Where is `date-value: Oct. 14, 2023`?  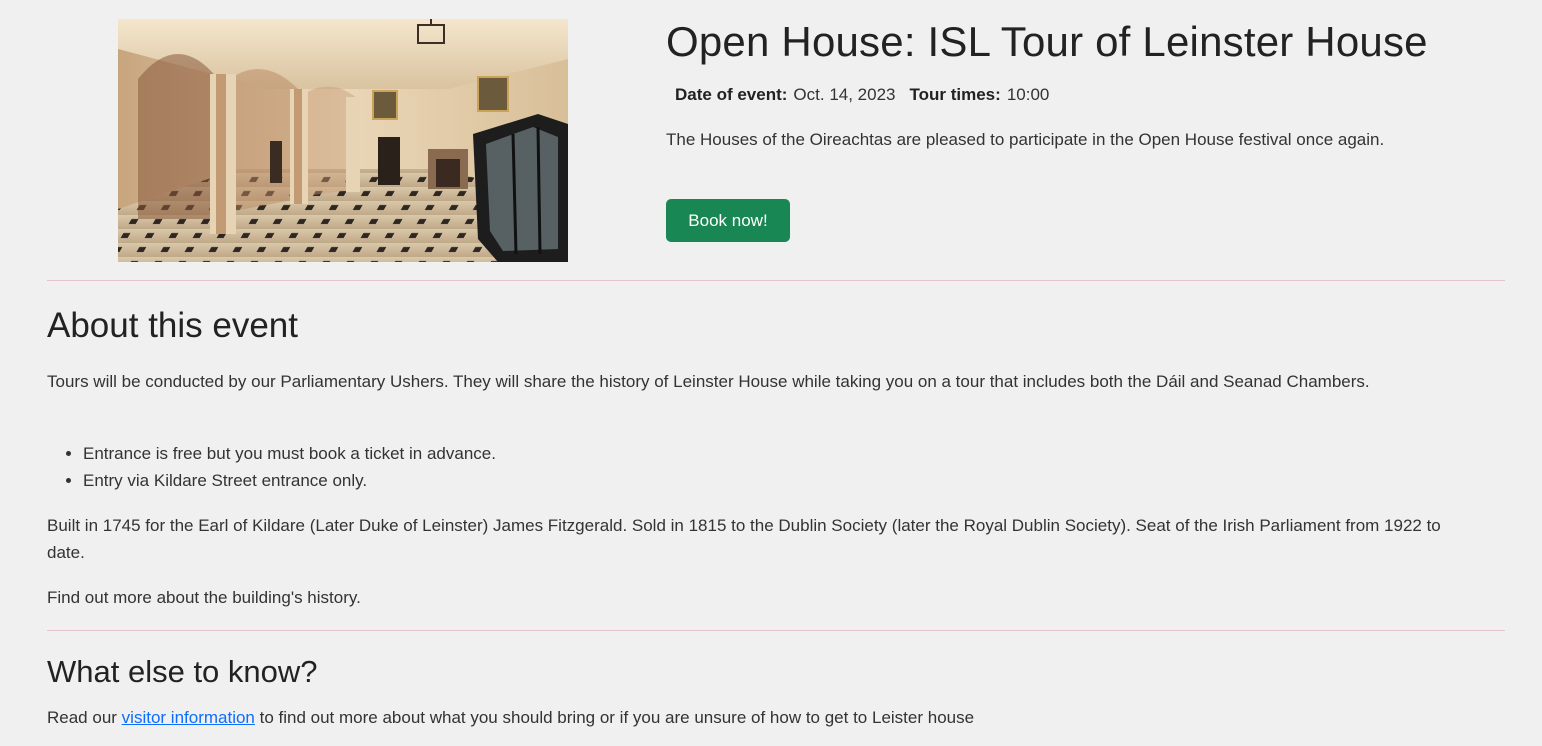 date-value: Oct. 14, 2023 is located at coordinates (844, 94).